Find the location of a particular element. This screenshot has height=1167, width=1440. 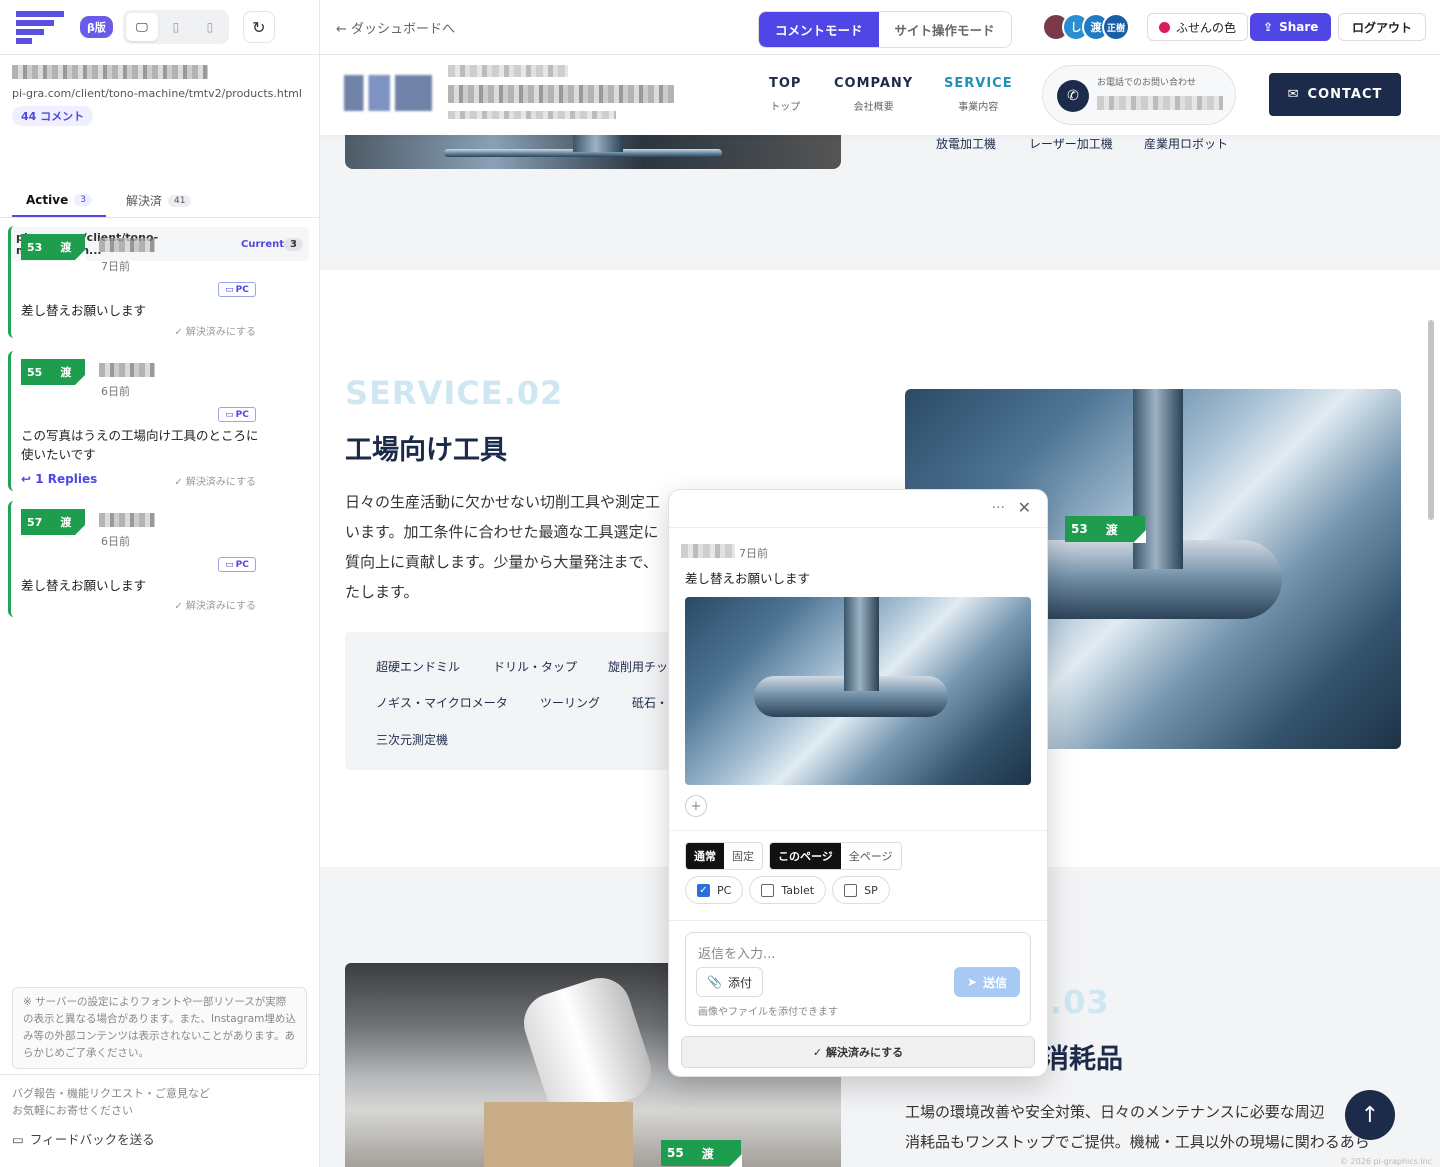

app-logo is located at coordinates (40, 27).